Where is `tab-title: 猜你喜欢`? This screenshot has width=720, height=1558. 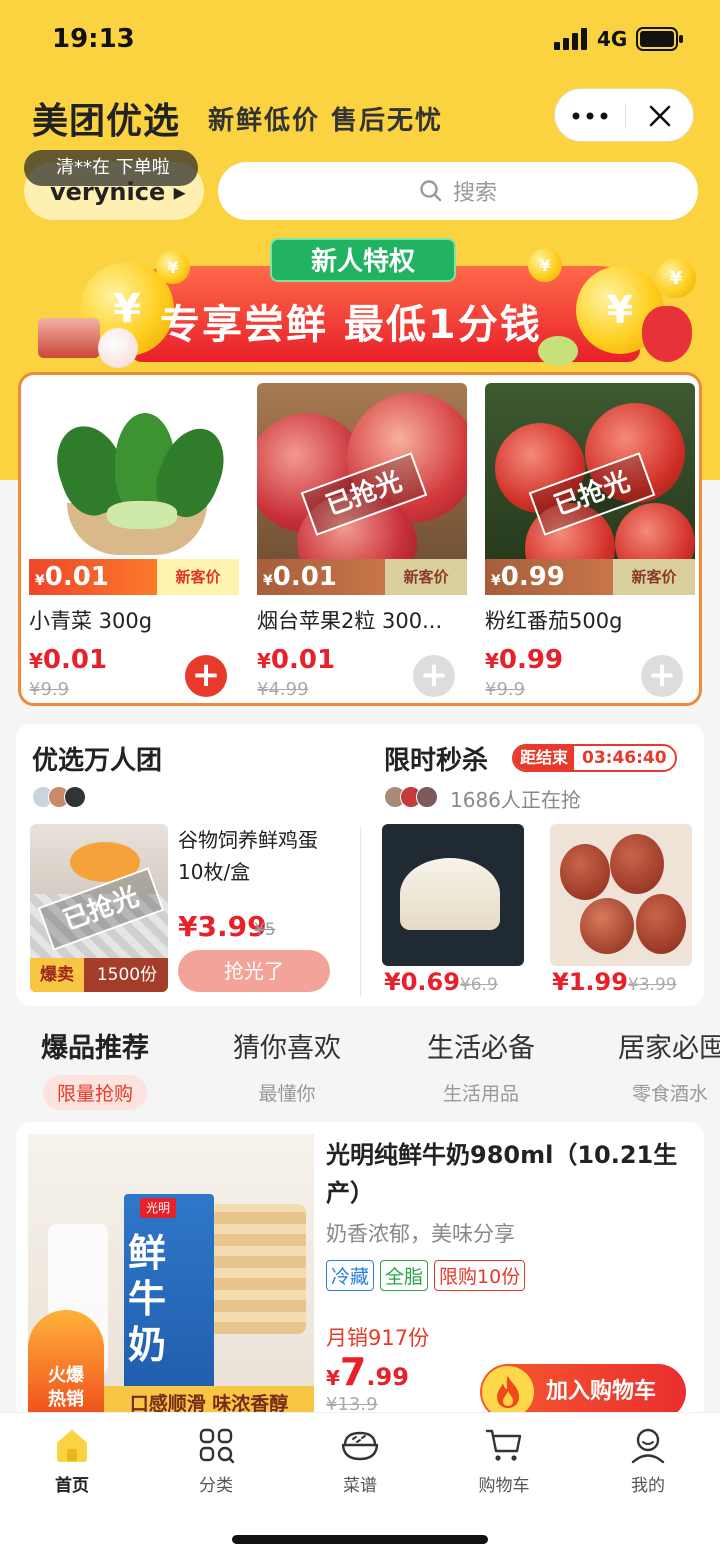
tab-title: 猜你喜欢 is located at coordinates (287, 1048).